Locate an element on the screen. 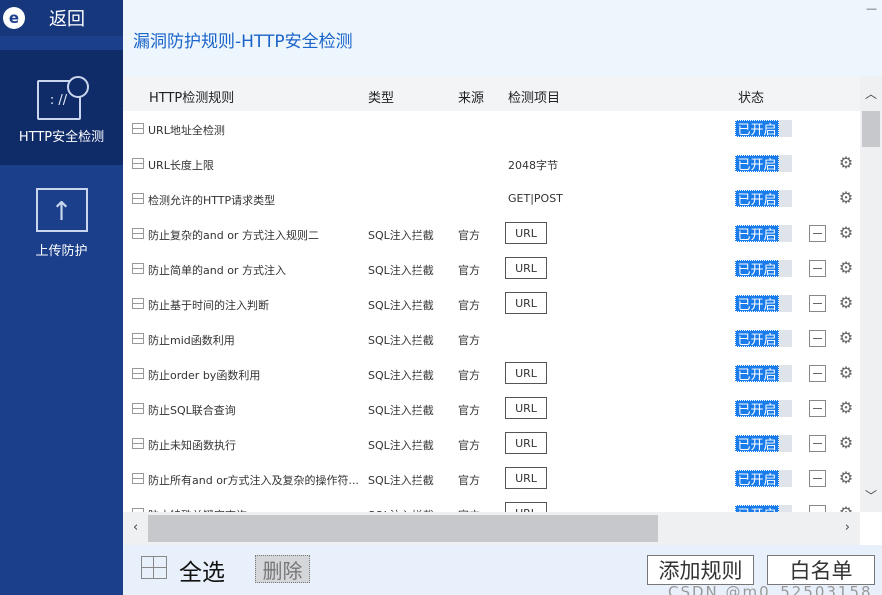 The width and height of the screenshot is (882, 595). rule-name: 防止mid函数利用 is located at coordinates (191, 340).